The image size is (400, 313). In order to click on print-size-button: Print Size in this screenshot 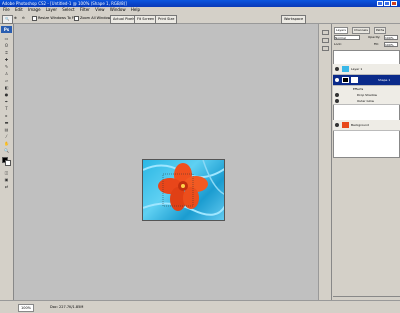, I will do `click(166, 19)`.